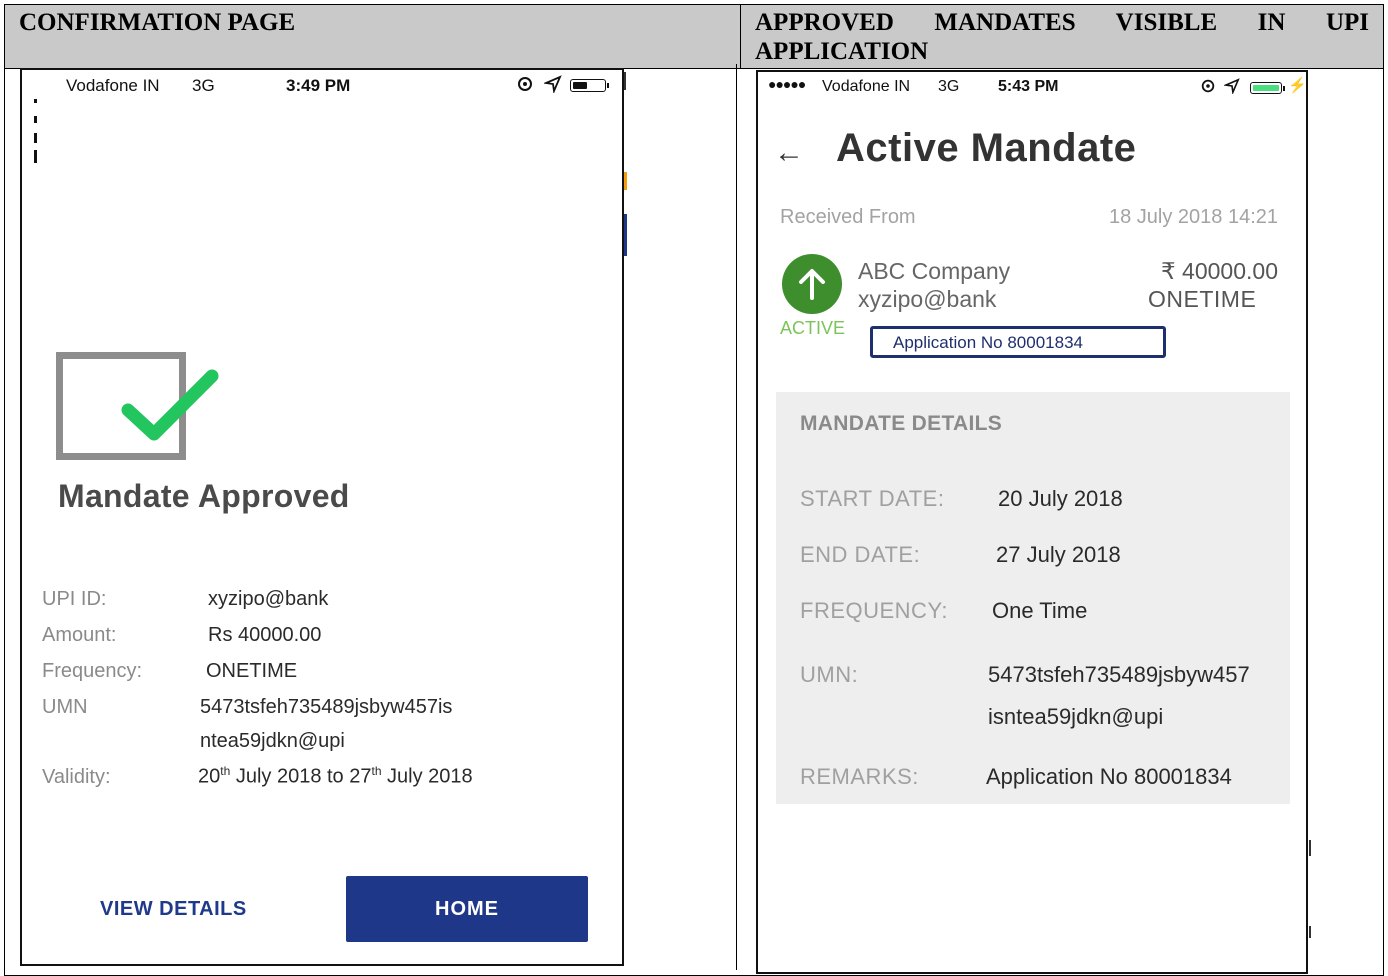 This screenshot has height=976, width=1388. Describe the element at coordinates (65, 707) in the screenshot. I see `umn-label: UMN` at that location.